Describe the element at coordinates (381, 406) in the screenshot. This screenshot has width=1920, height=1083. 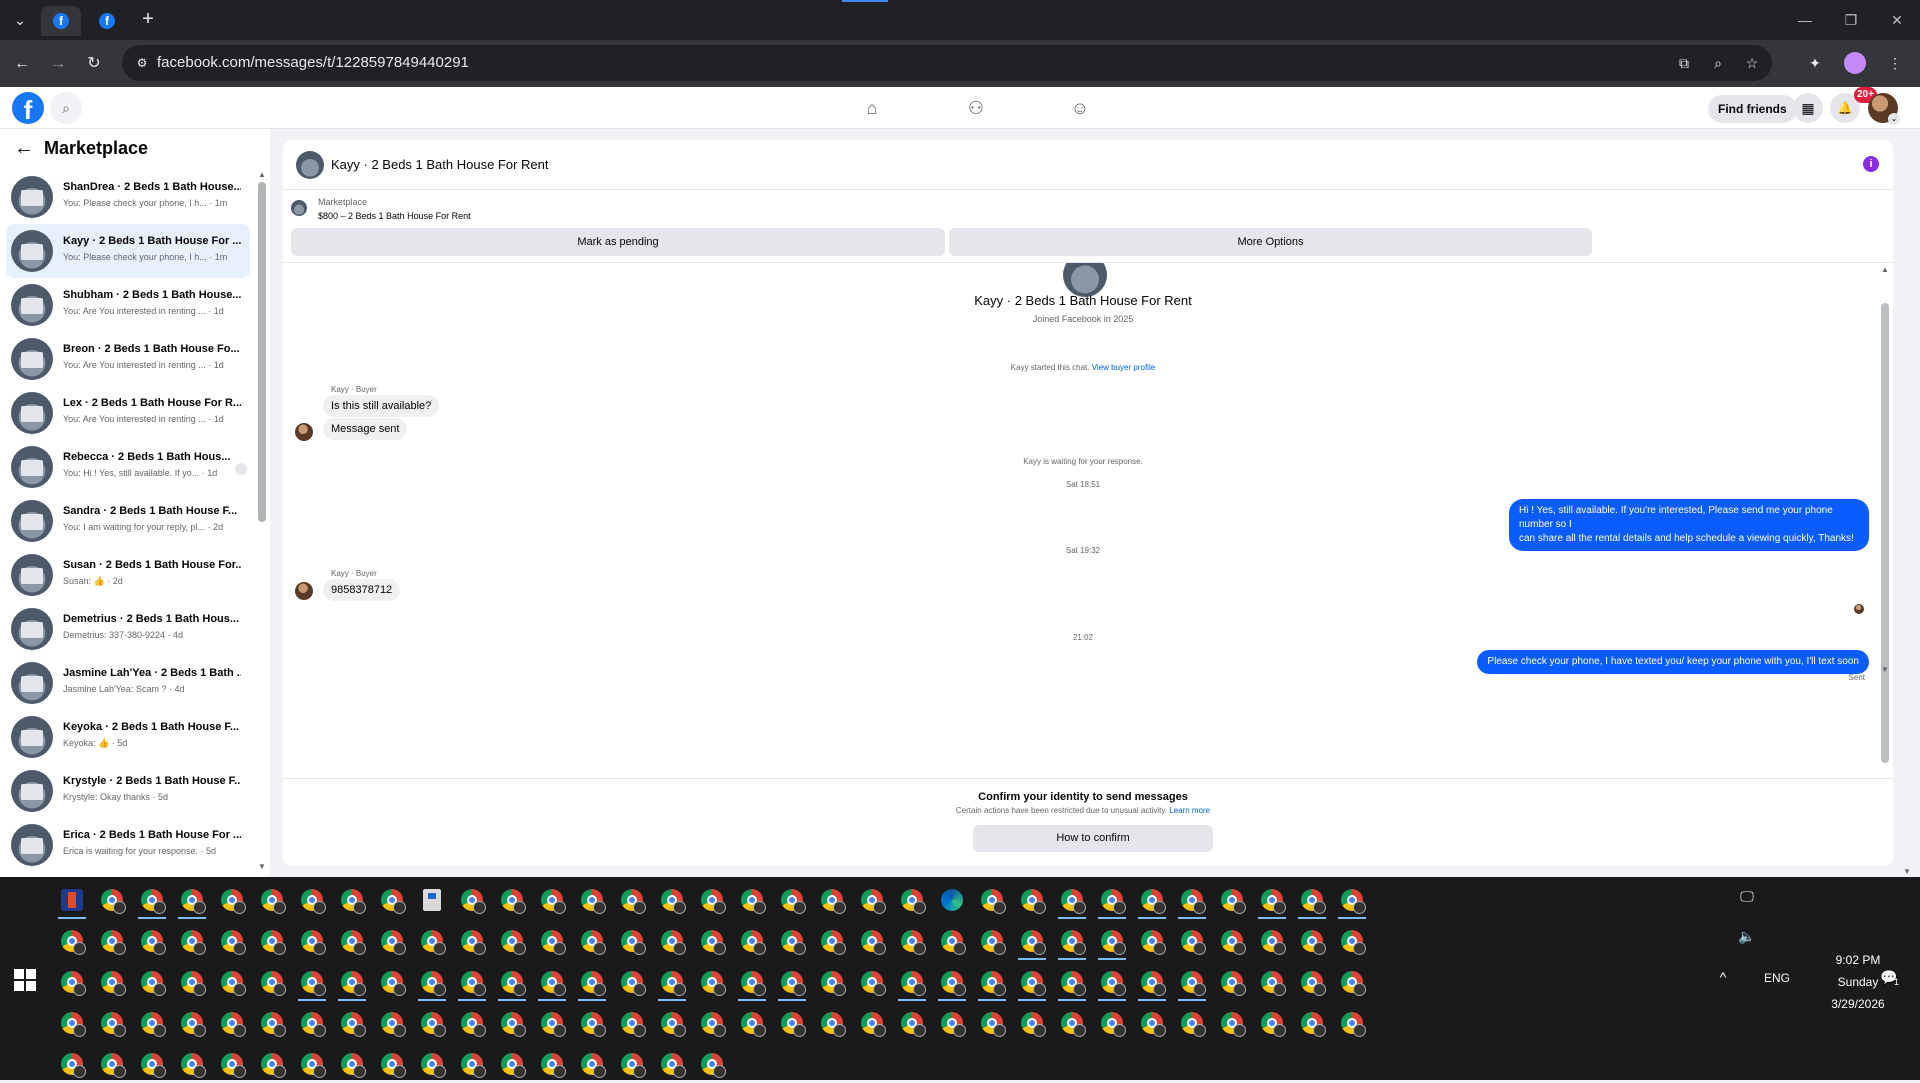
I see `incoming-message: Is this still available?` at that location.